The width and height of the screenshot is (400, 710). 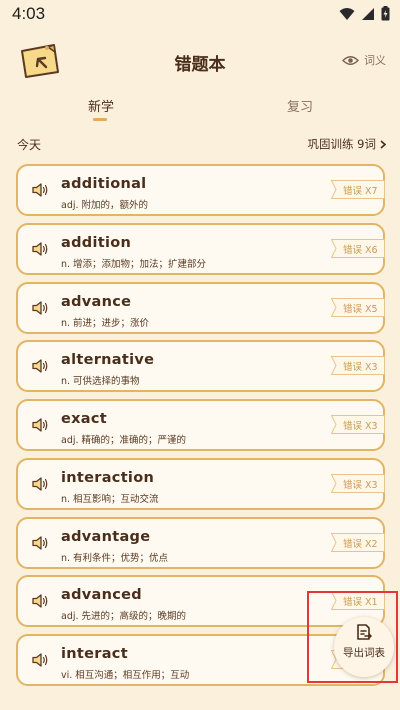 What do you see at coordinates (108, 360) in the screenshot?
I see `word-text: alternative` at bounding box center [108, 360].